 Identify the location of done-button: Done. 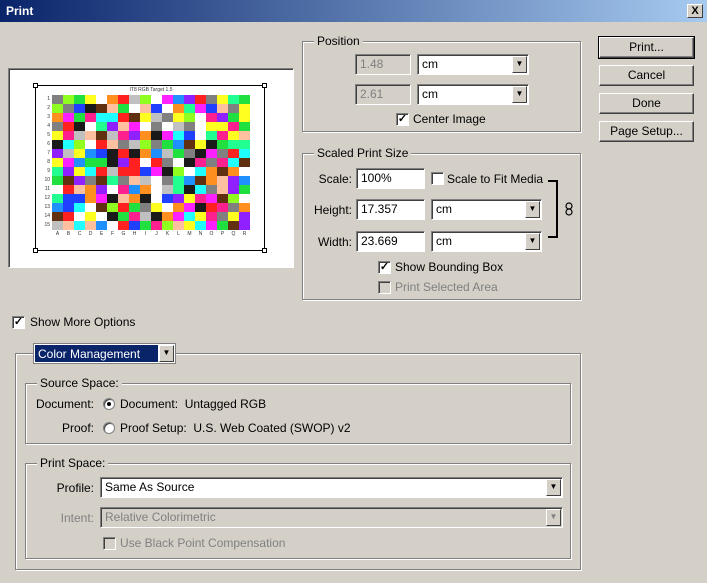
(646, 103).